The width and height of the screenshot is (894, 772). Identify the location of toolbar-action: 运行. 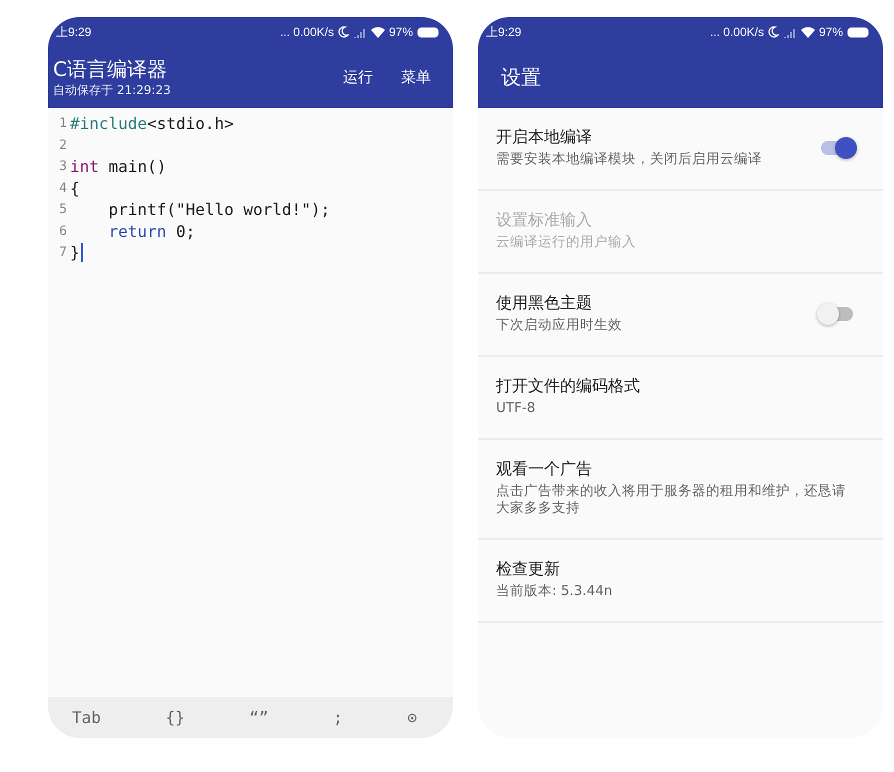
(358, 77).